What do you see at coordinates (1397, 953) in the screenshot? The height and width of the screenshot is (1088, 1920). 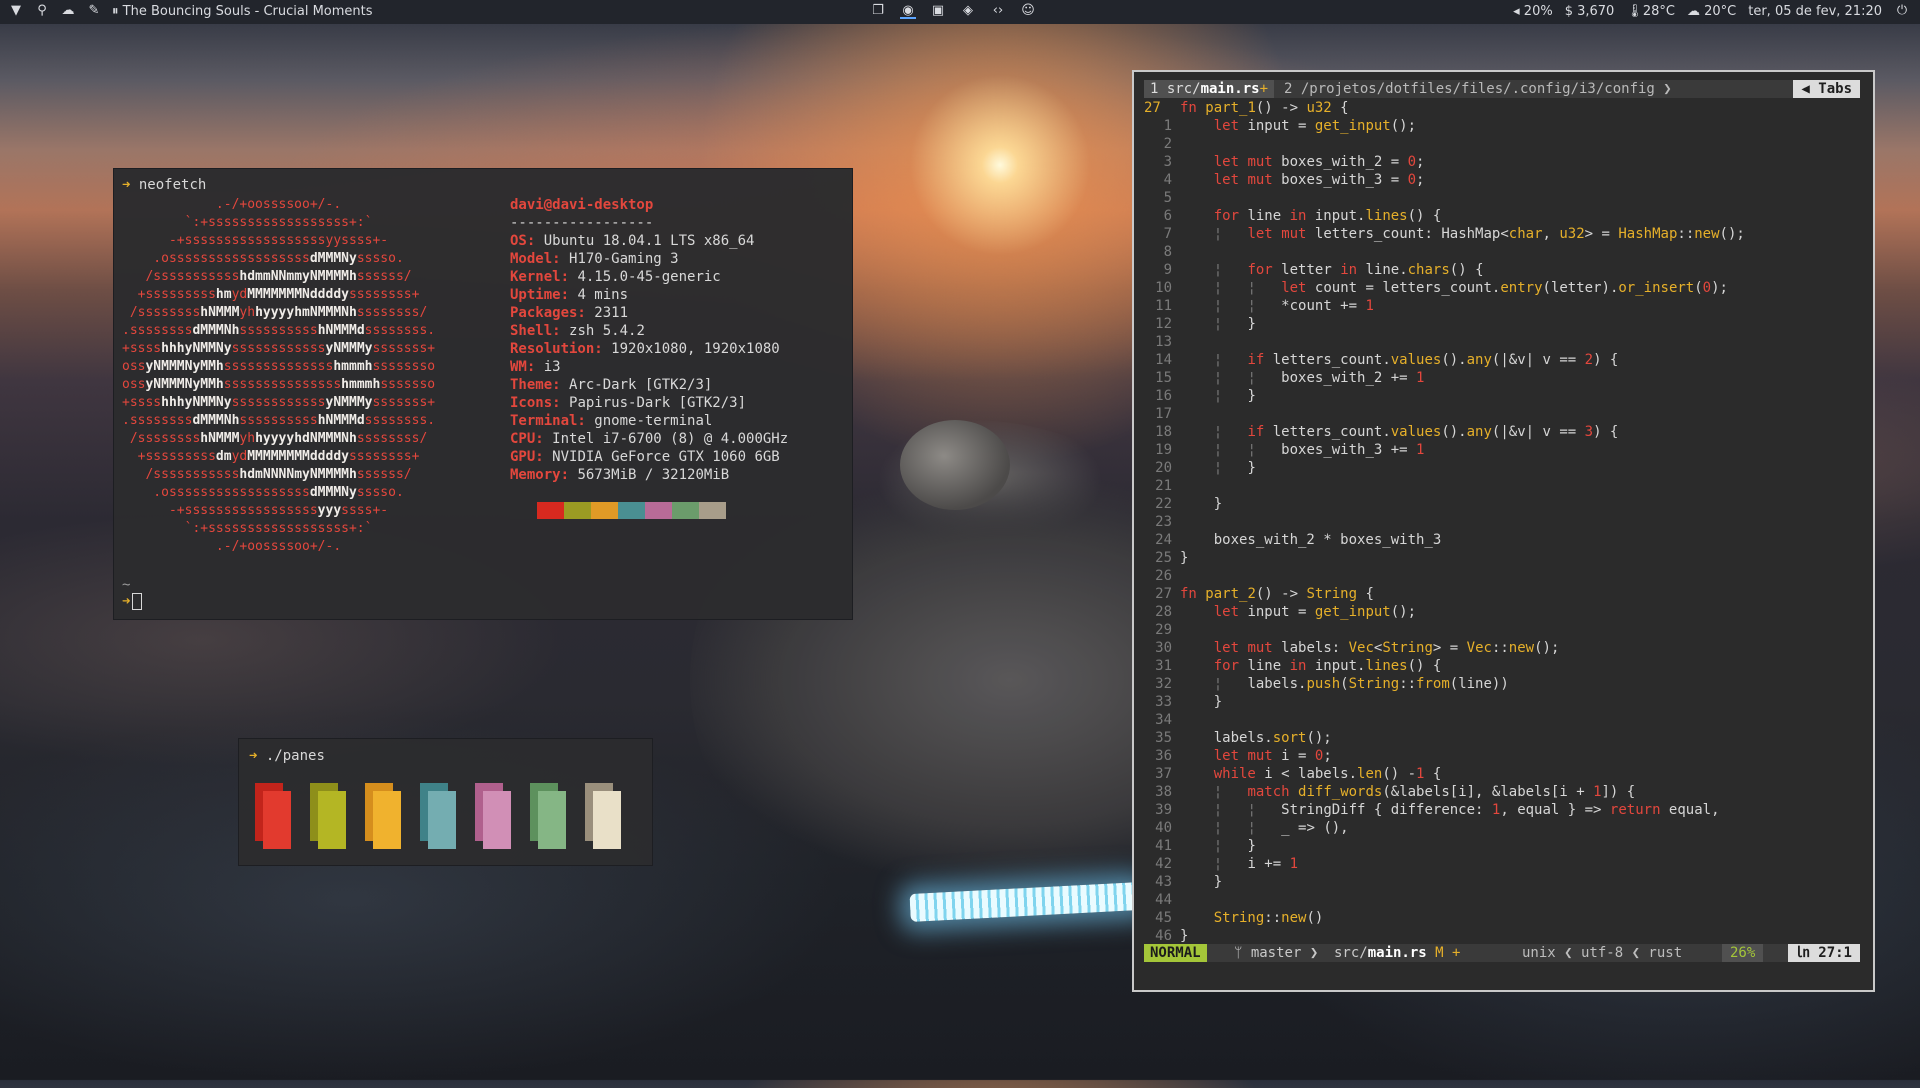 I see `status-file-name: main.rs` at bounding box center [1397, 953].